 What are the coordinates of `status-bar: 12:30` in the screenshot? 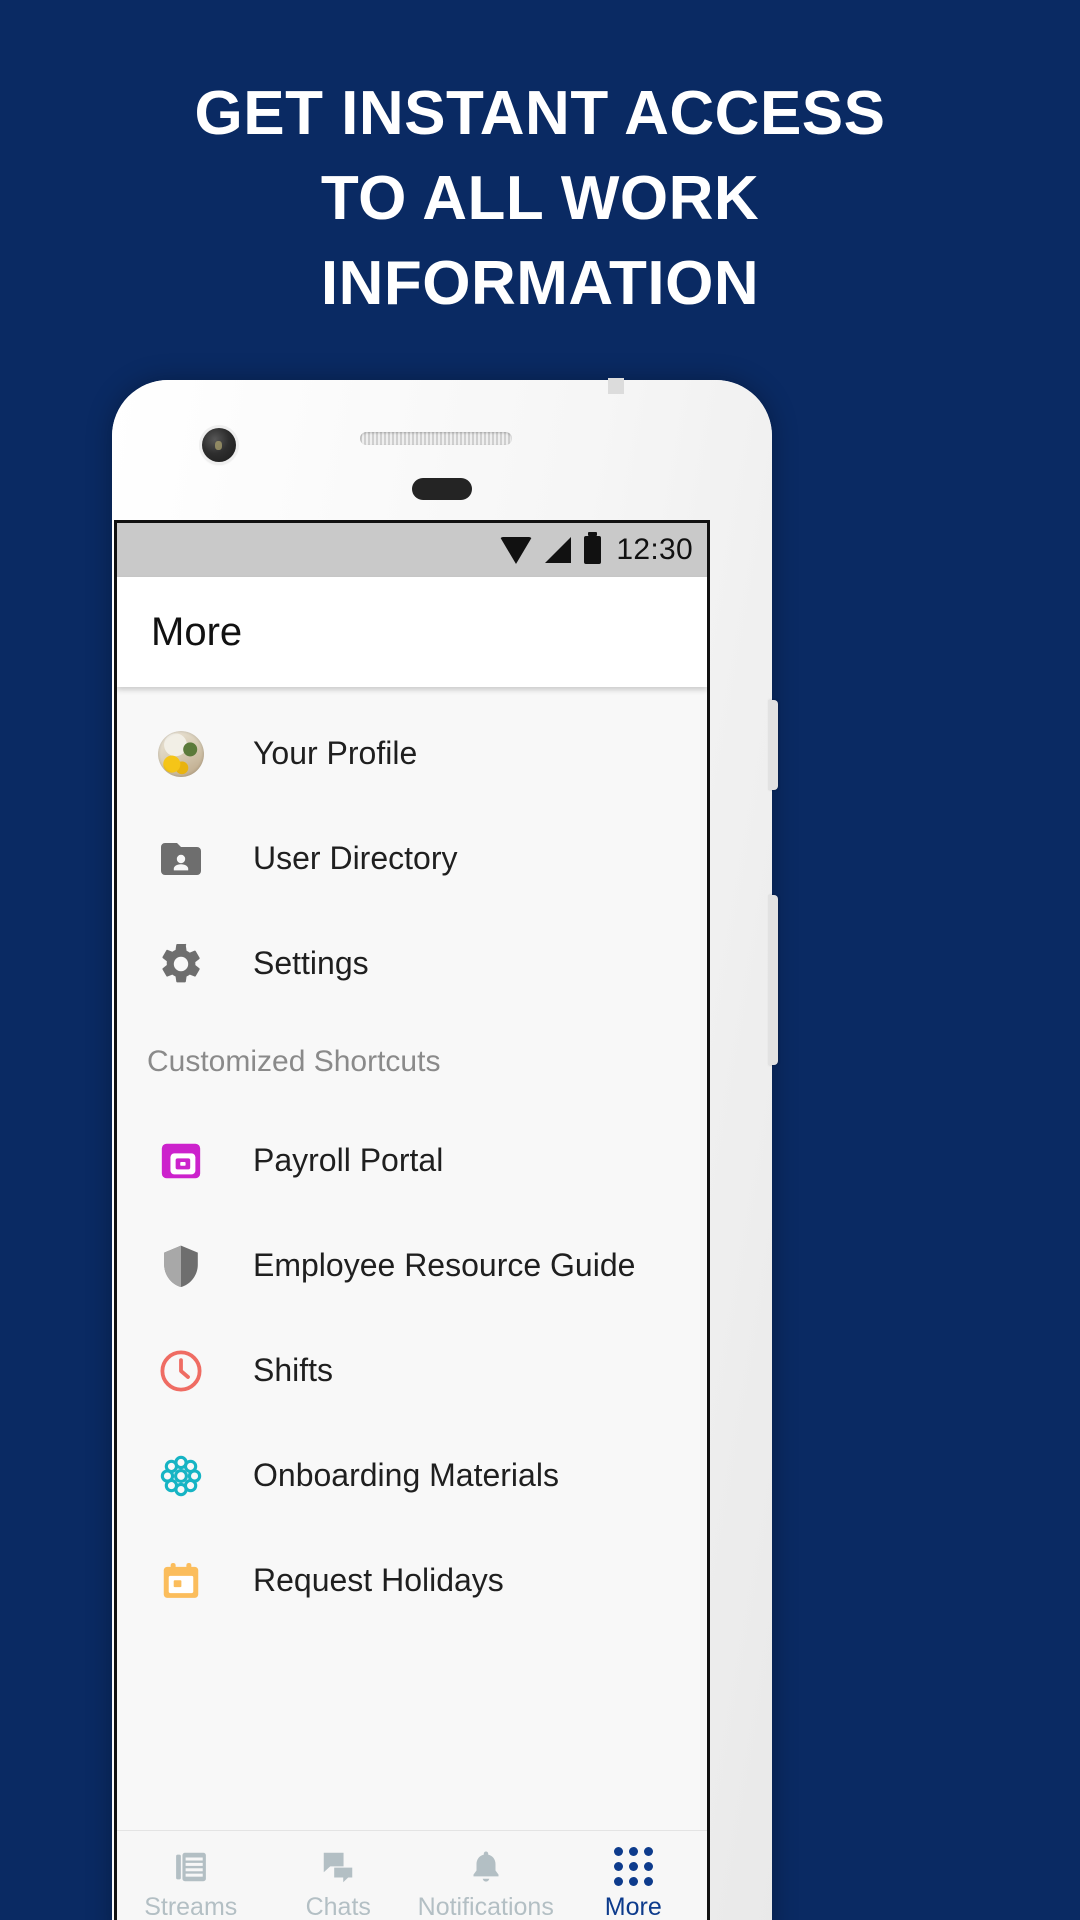 It's located at (412, 550).